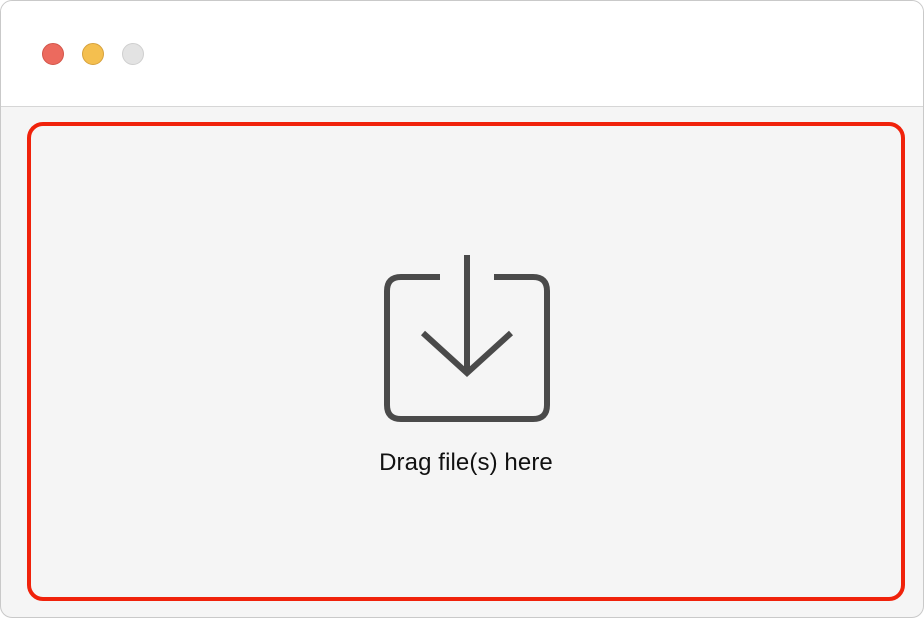 This screenshot has width=924, height=618. What do you see at coordinates (467, 338) in the screenshot?
I see `tray-download-icon` at bounding box center [467, 338].